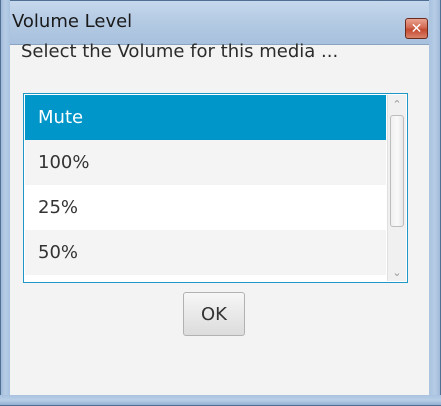 This screenshot has height=406, width=441. Describe the element at coordinates (205, 117) in the screenshot. I see `list-item-mute: Mute` at that location.